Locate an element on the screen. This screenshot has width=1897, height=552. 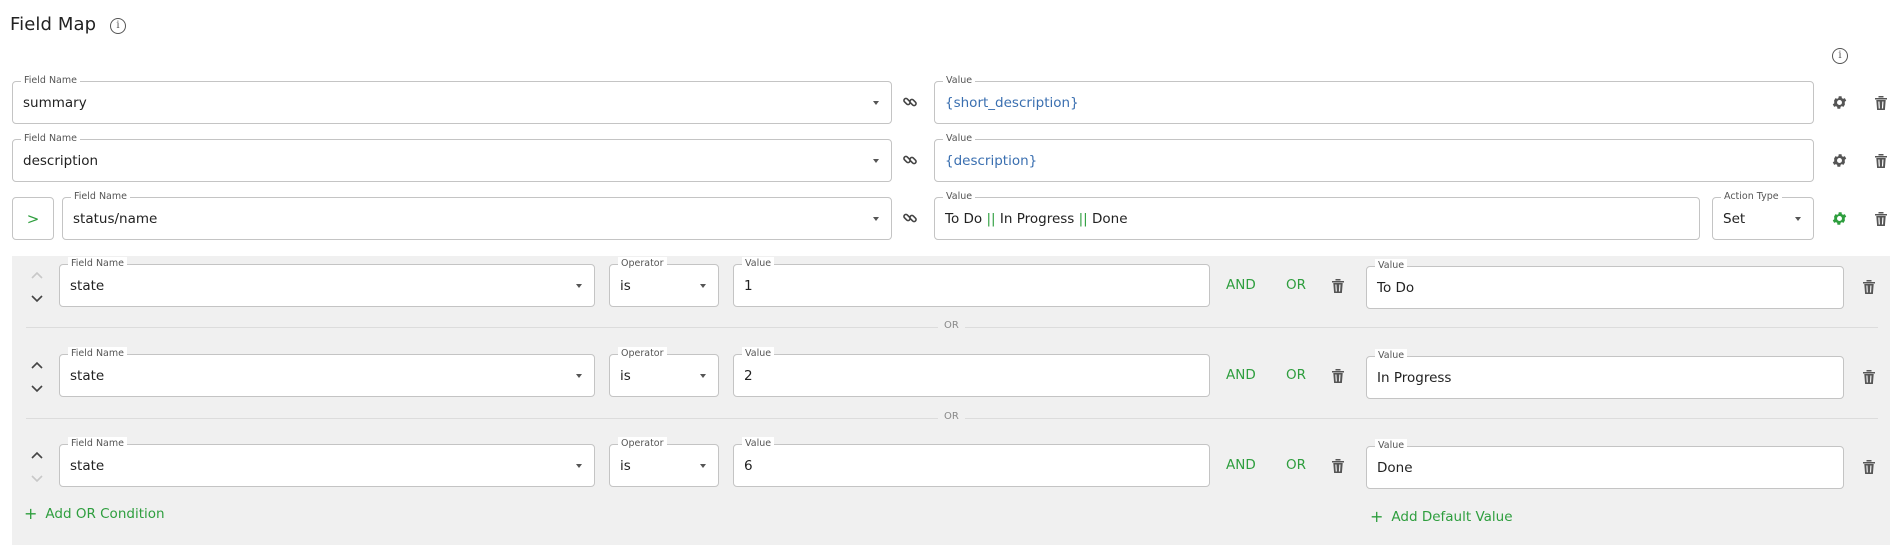
result-value-input: Value To Do is located at coordinates (1605, 284).